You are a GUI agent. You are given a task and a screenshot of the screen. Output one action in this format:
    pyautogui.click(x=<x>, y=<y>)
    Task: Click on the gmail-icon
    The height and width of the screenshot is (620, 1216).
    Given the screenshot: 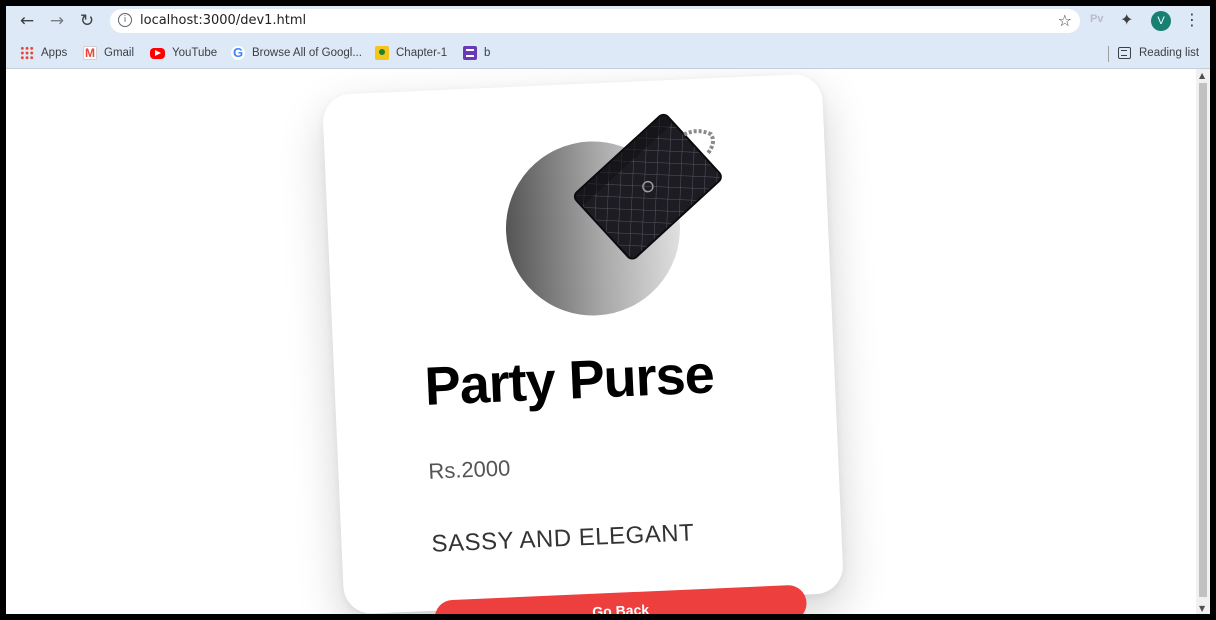 What is the action you would take?
    pyautogui.click(x=90, y=53)
    